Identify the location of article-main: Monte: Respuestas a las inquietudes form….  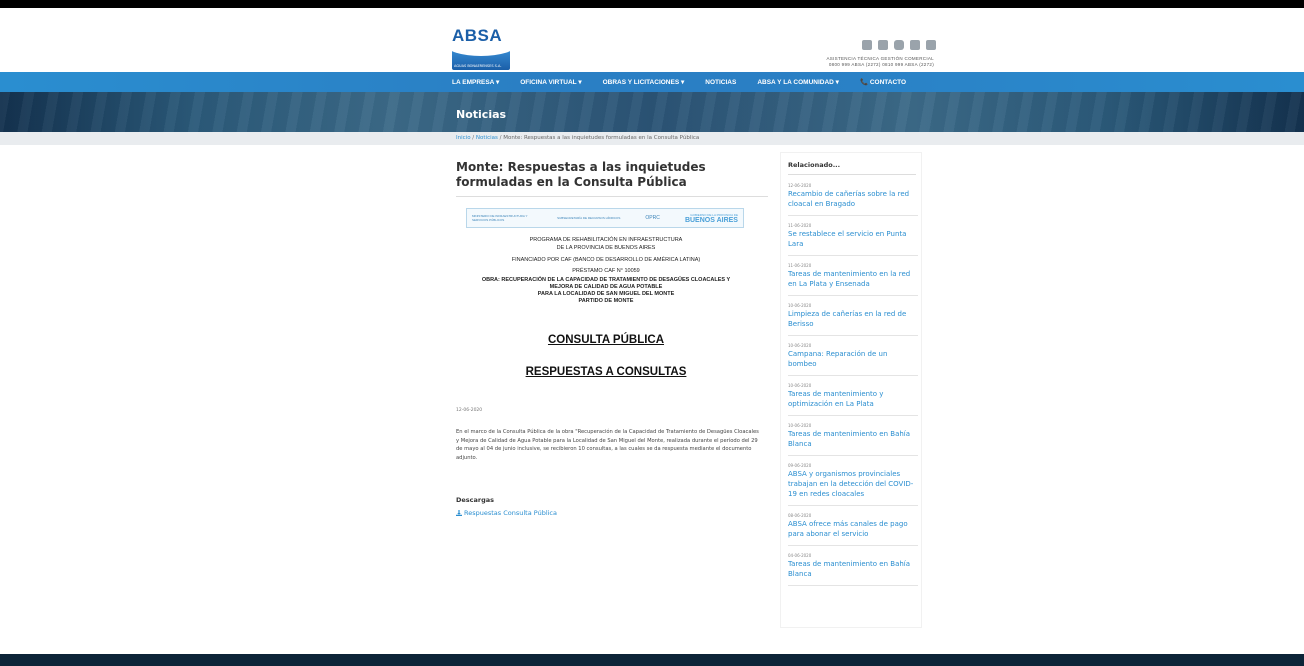
(612, 338).